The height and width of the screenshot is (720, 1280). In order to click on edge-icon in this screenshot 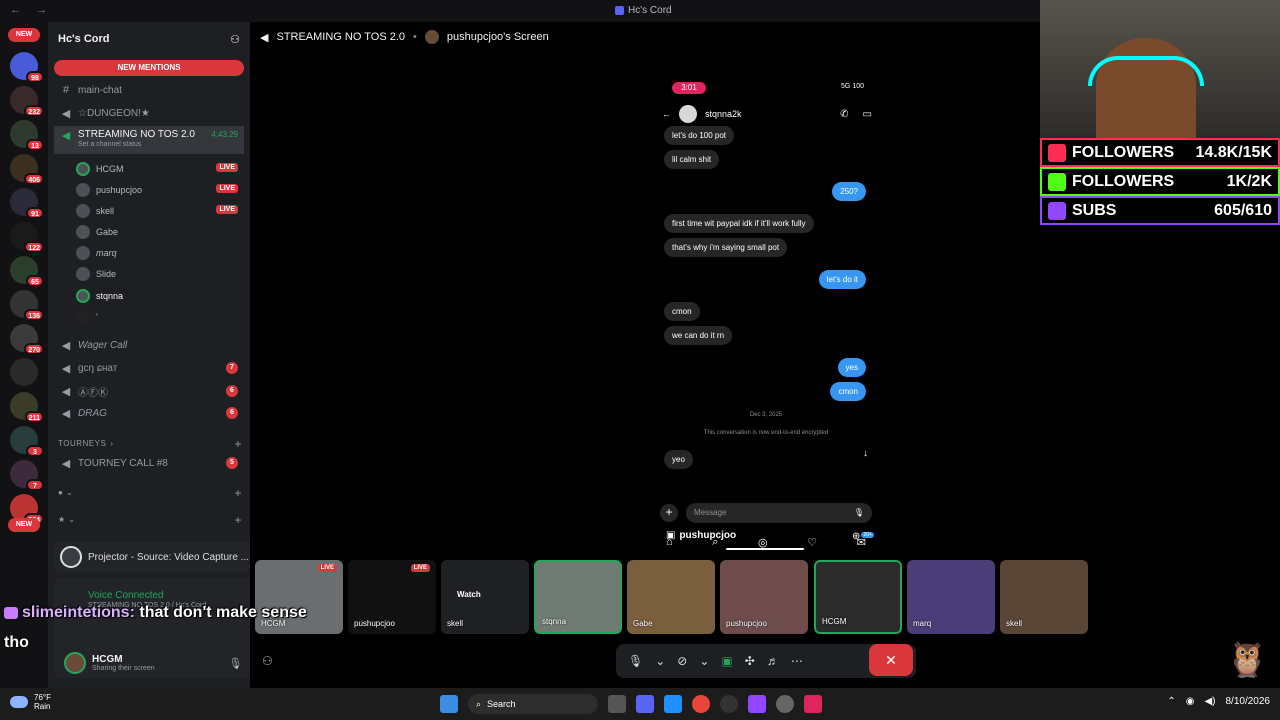, I will do `click(673, 704)`.